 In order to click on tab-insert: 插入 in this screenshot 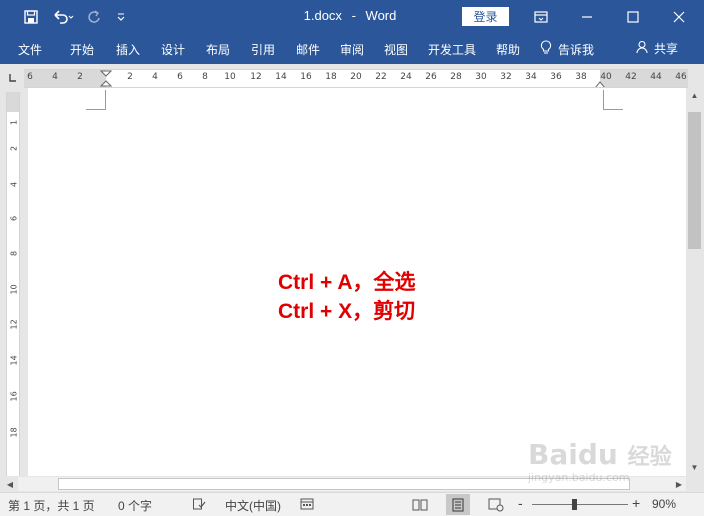, I will do `click(128, 49)`.